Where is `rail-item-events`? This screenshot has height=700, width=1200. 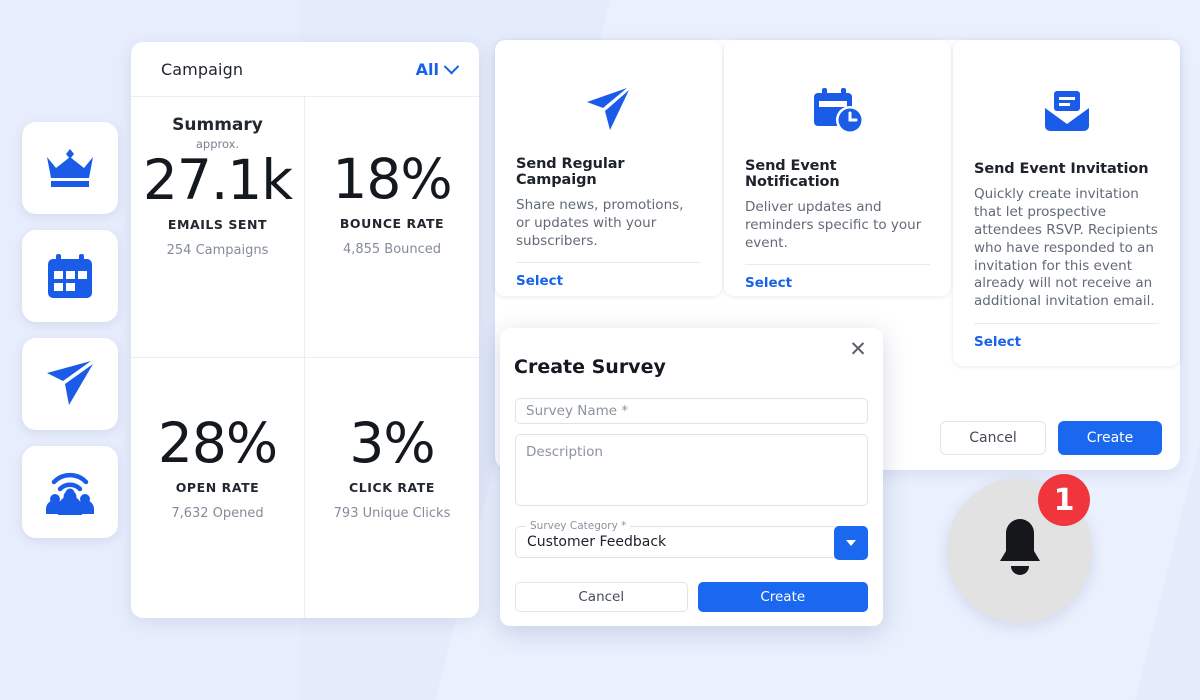 rail-item-events is located at coordinates (70, 276).